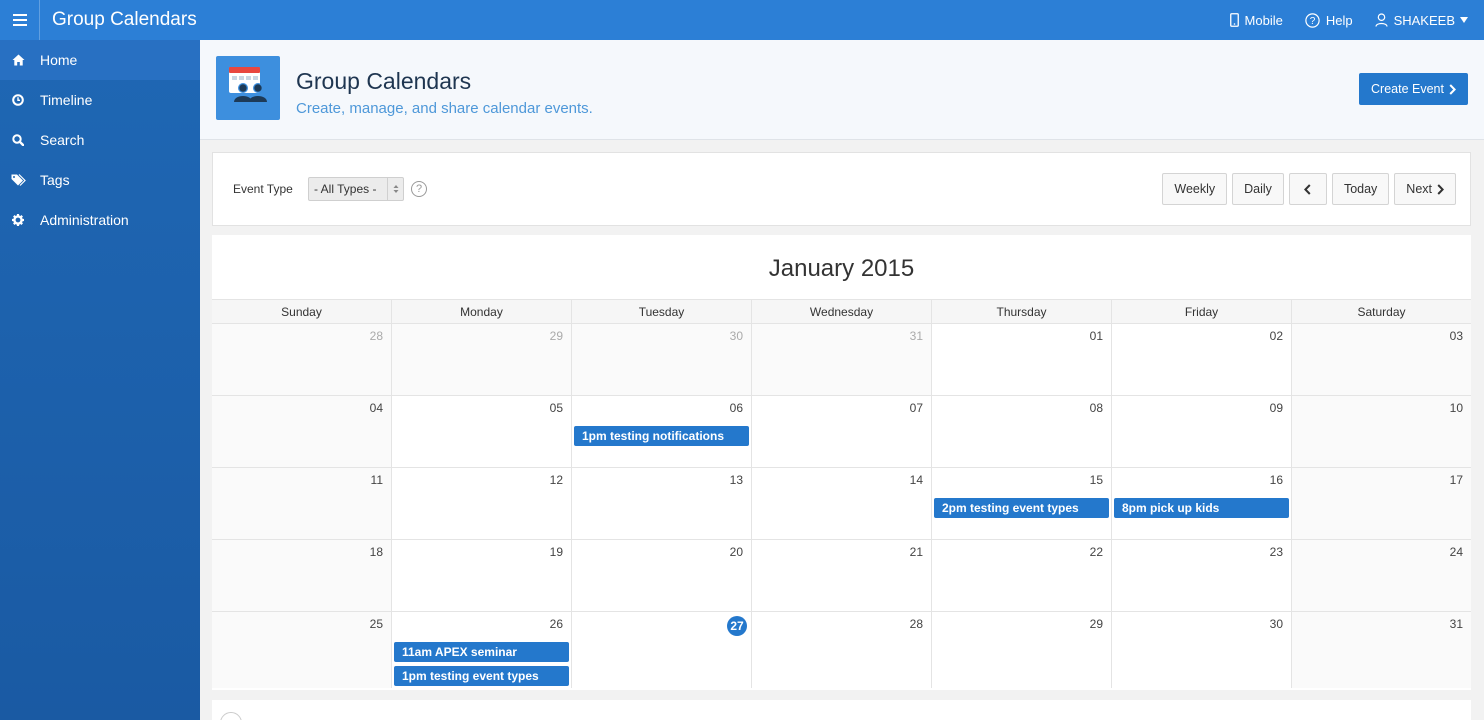  I want to click on calendar-week: 28 29 30 31 01 02 03, so click(841, 360).